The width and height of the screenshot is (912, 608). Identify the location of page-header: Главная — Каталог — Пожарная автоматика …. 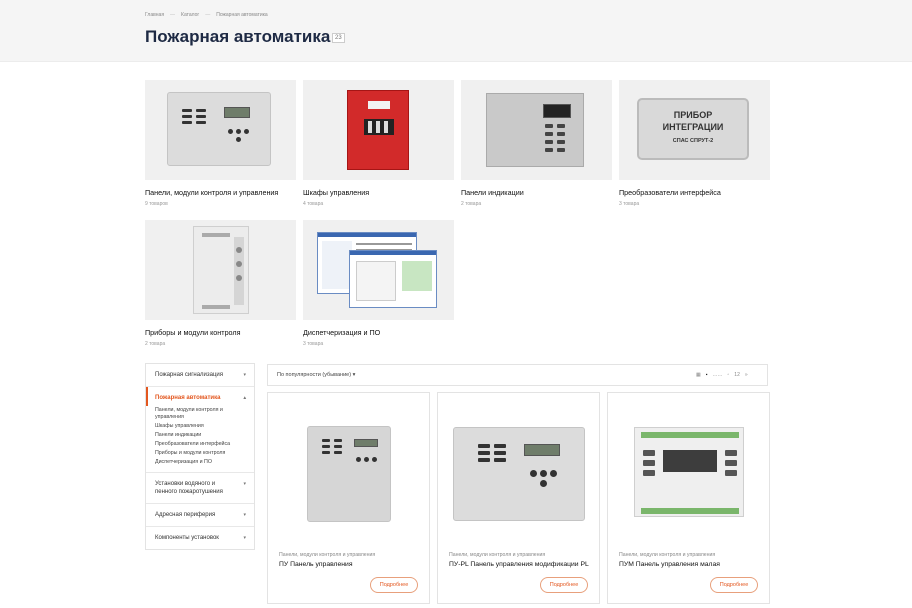
(456, 31).